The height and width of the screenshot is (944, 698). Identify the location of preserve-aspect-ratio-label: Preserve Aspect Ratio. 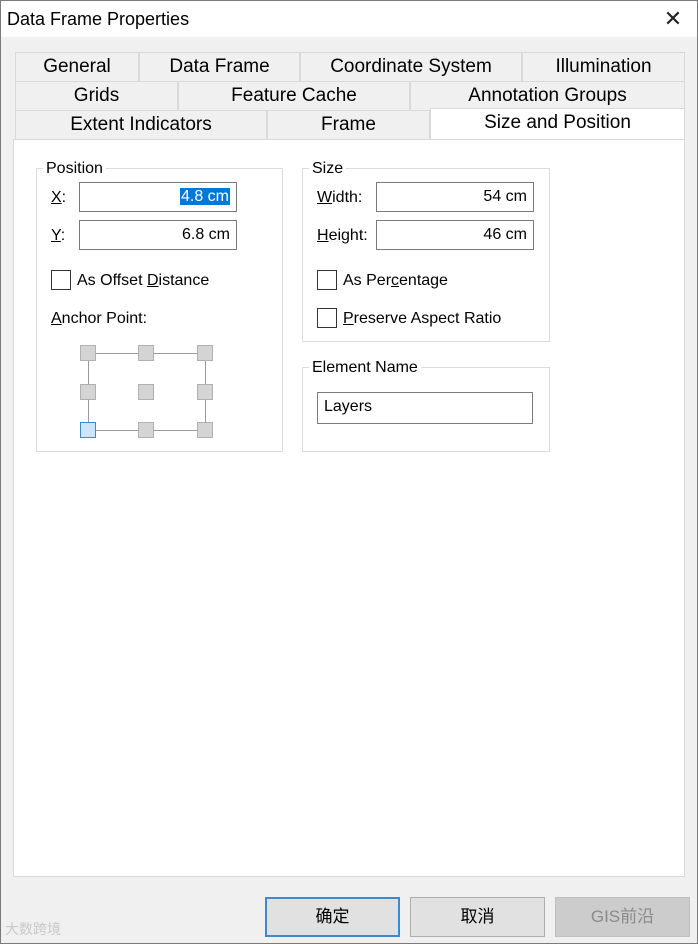
(422, 318).